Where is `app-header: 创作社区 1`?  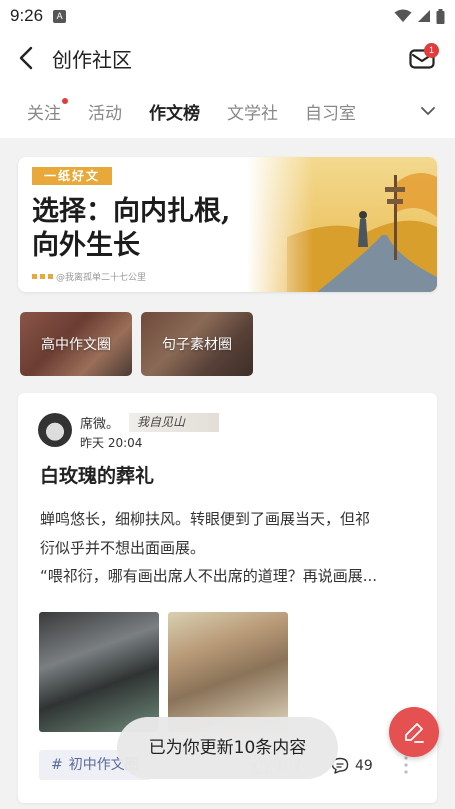 app-header: 创作社区 1 is located at coordinates (227, 58).